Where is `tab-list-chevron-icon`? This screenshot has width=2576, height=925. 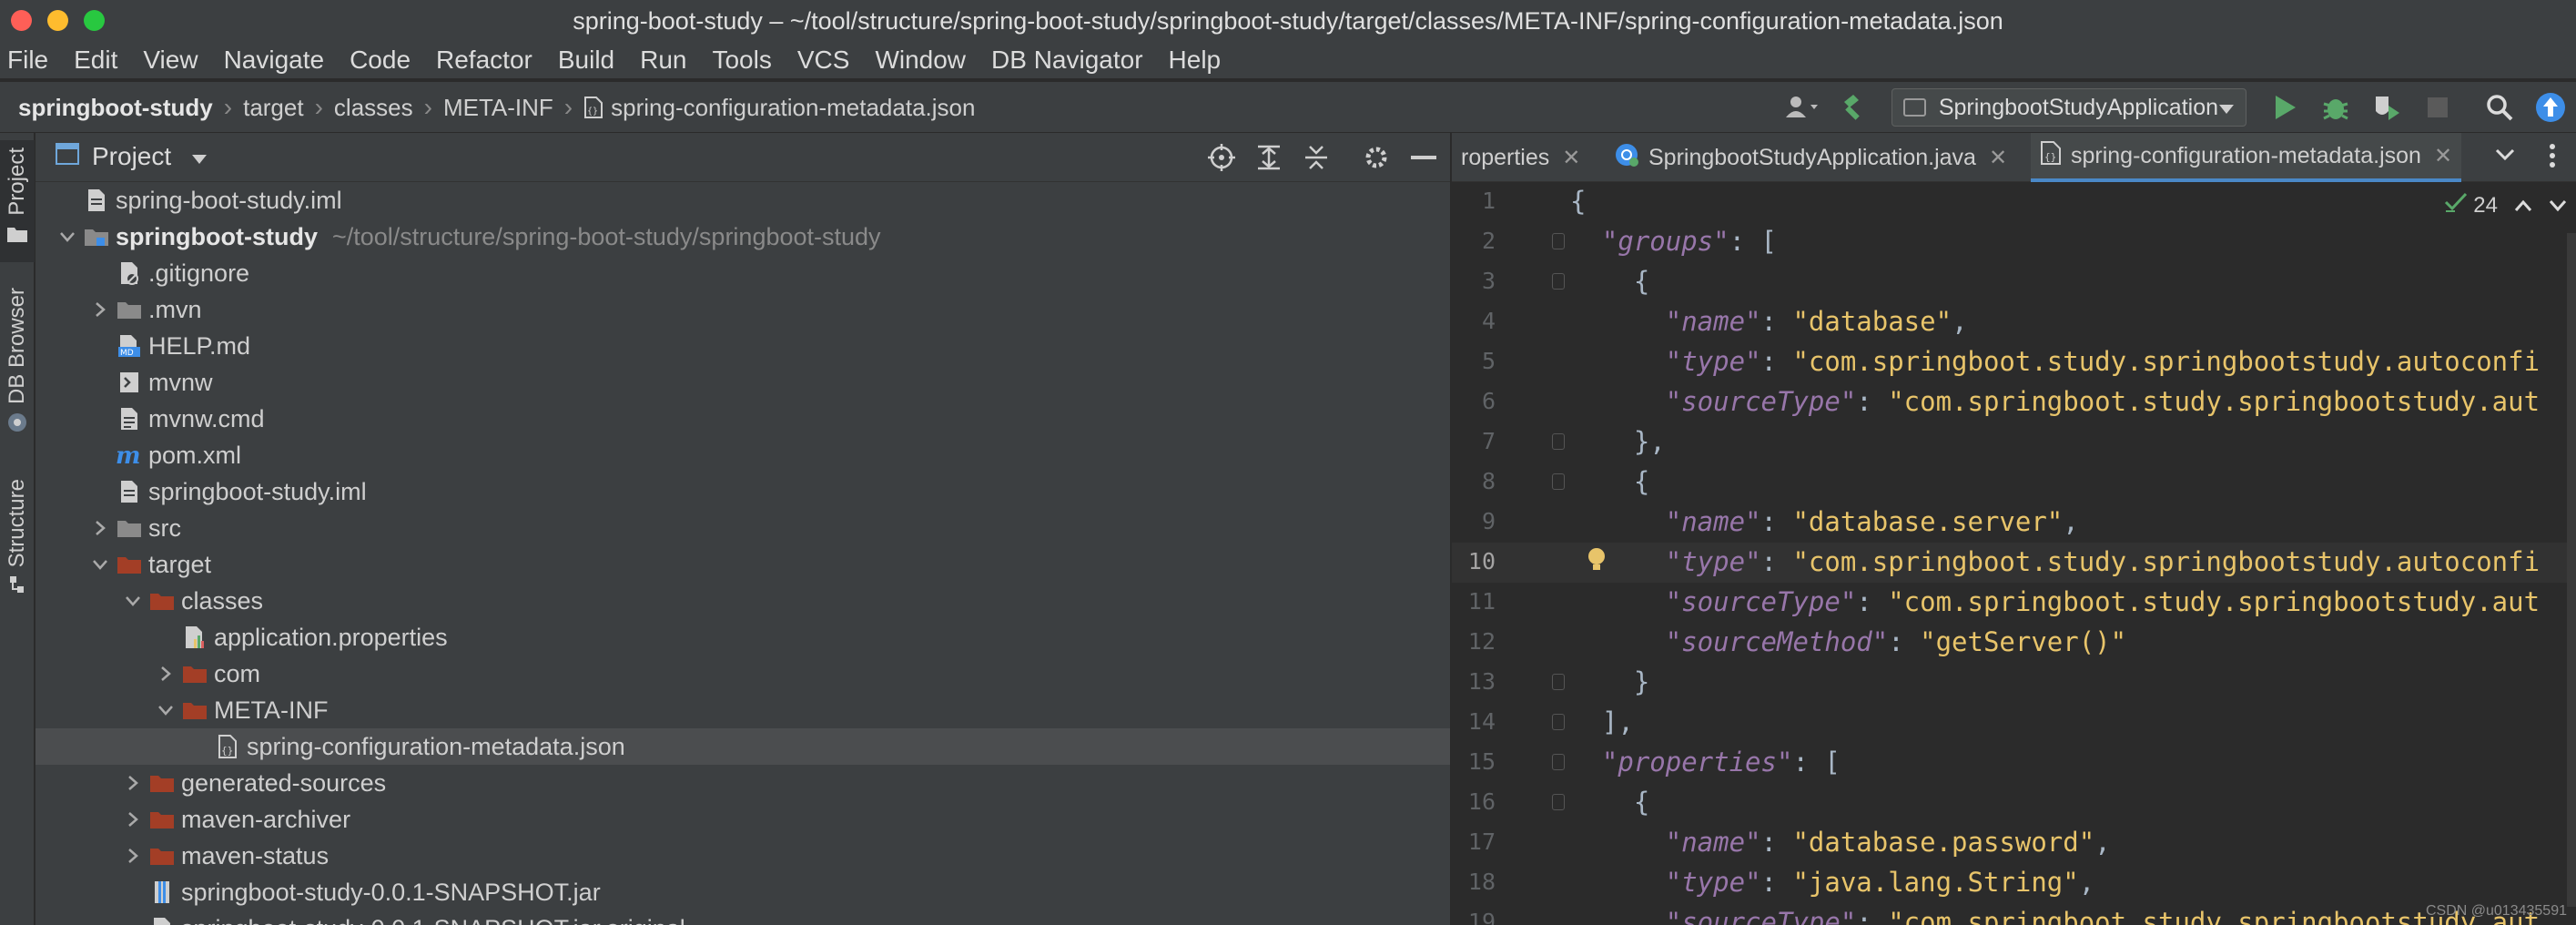 tab-list-chevron-icon is located at coordinates (2505, 157).